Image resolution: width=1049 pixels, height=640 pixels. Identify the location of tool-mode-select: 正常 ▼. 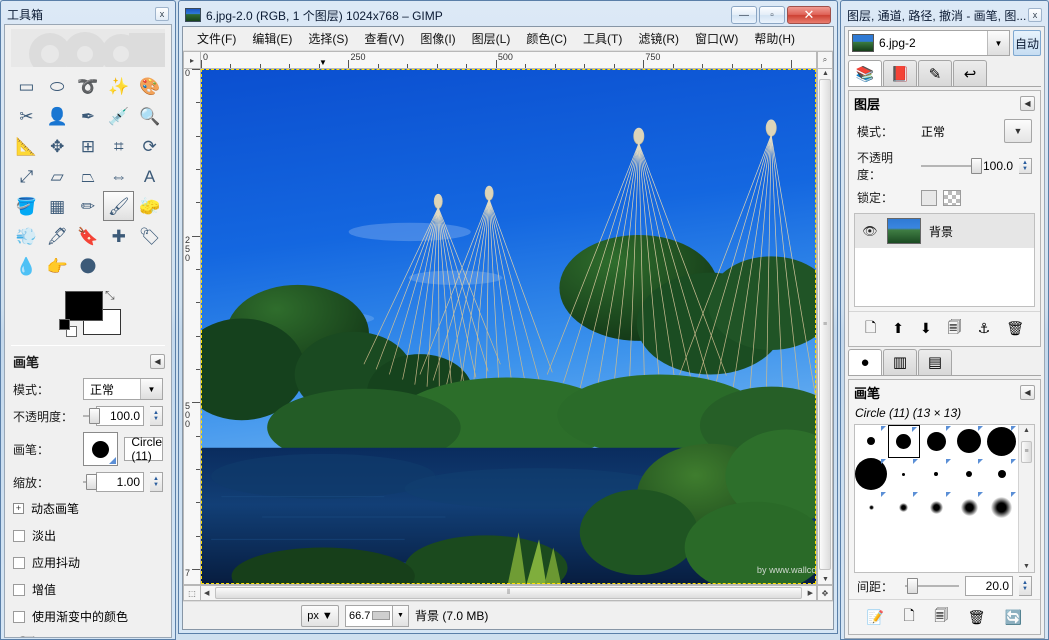
(123, 389).